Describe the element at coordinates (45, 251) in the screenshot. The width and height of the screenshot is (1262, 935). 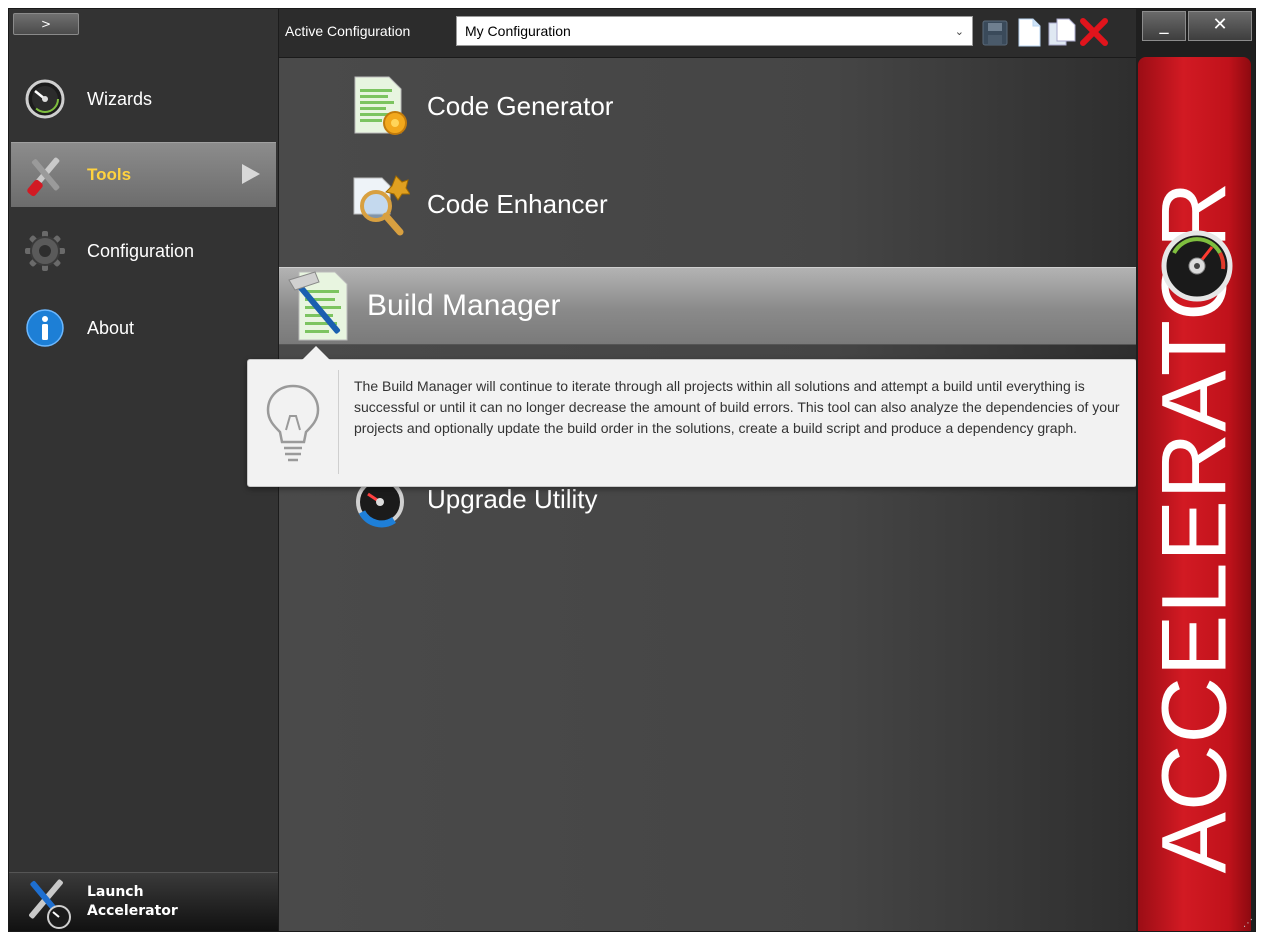
I see `gear-icon` at that location.